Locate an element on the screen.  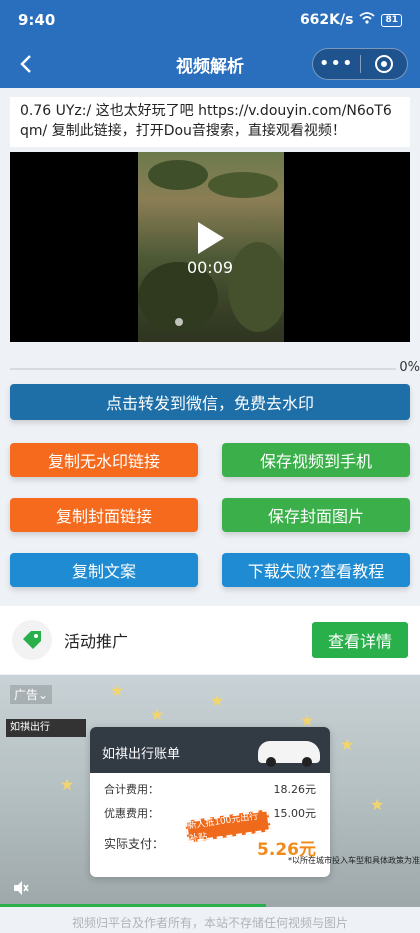
page-title: 视频解析 is located at coordinates (210, 66).